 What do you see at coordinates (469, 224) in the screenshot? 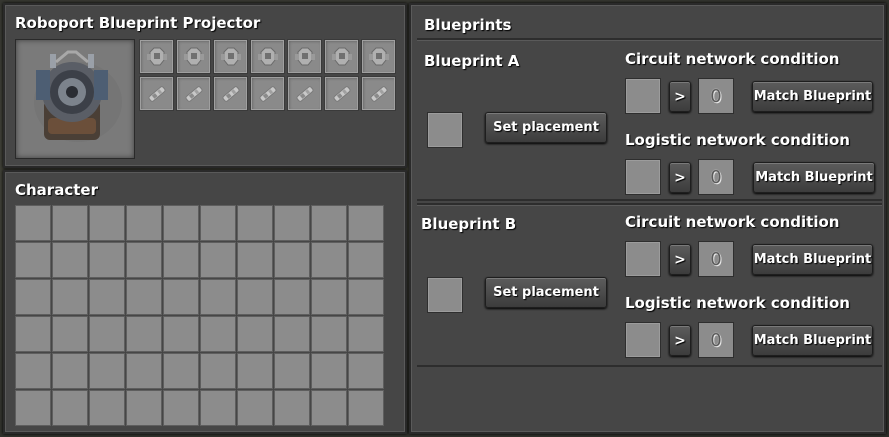
I see `blueprint-name: Blueprint B` at bounding box center [469, 224].